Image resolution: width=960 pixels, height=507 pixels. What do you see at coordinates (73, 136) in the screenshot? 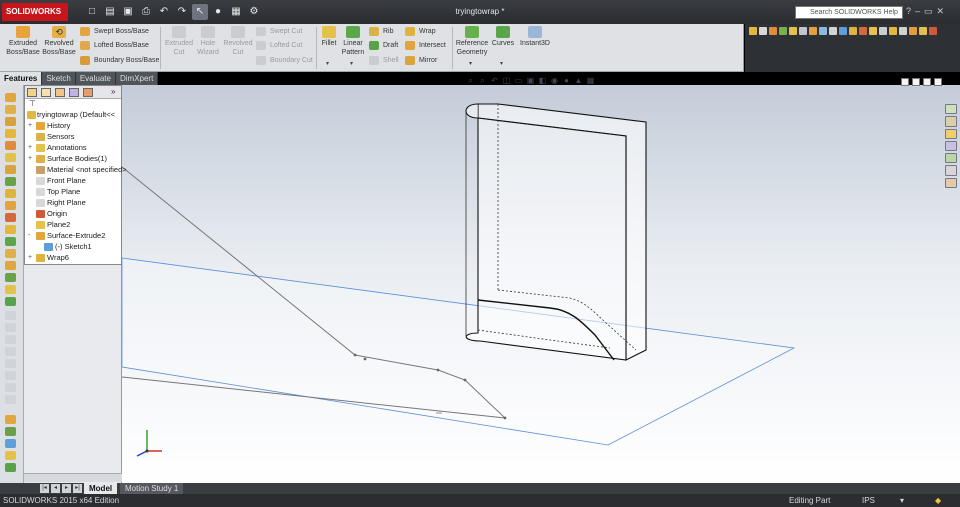
I see `tree-item: Sensors` at bounding box center [73, 136].